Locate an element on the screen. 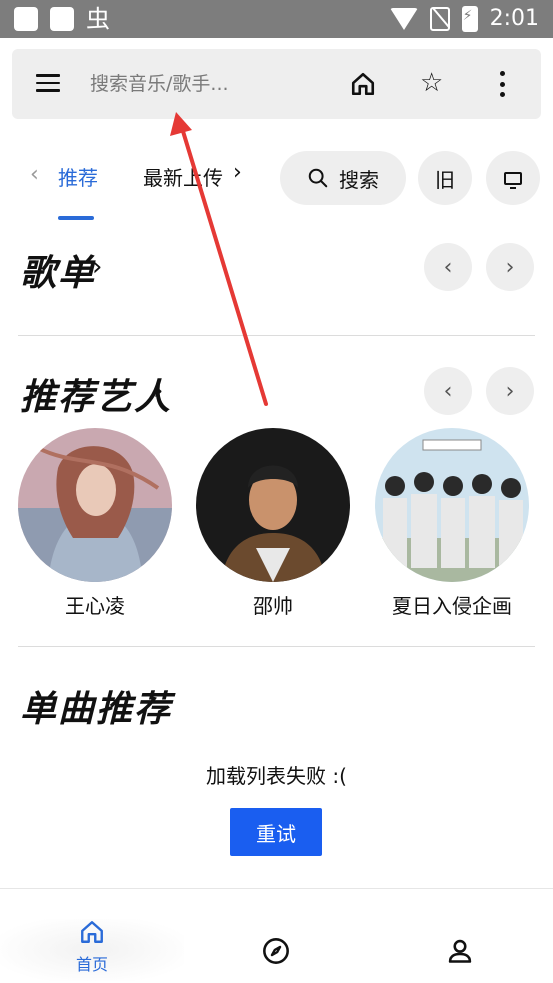 This screenshot has height=983, width=553. tab-latest: 最新上传 is located at coordinates (185, 176).